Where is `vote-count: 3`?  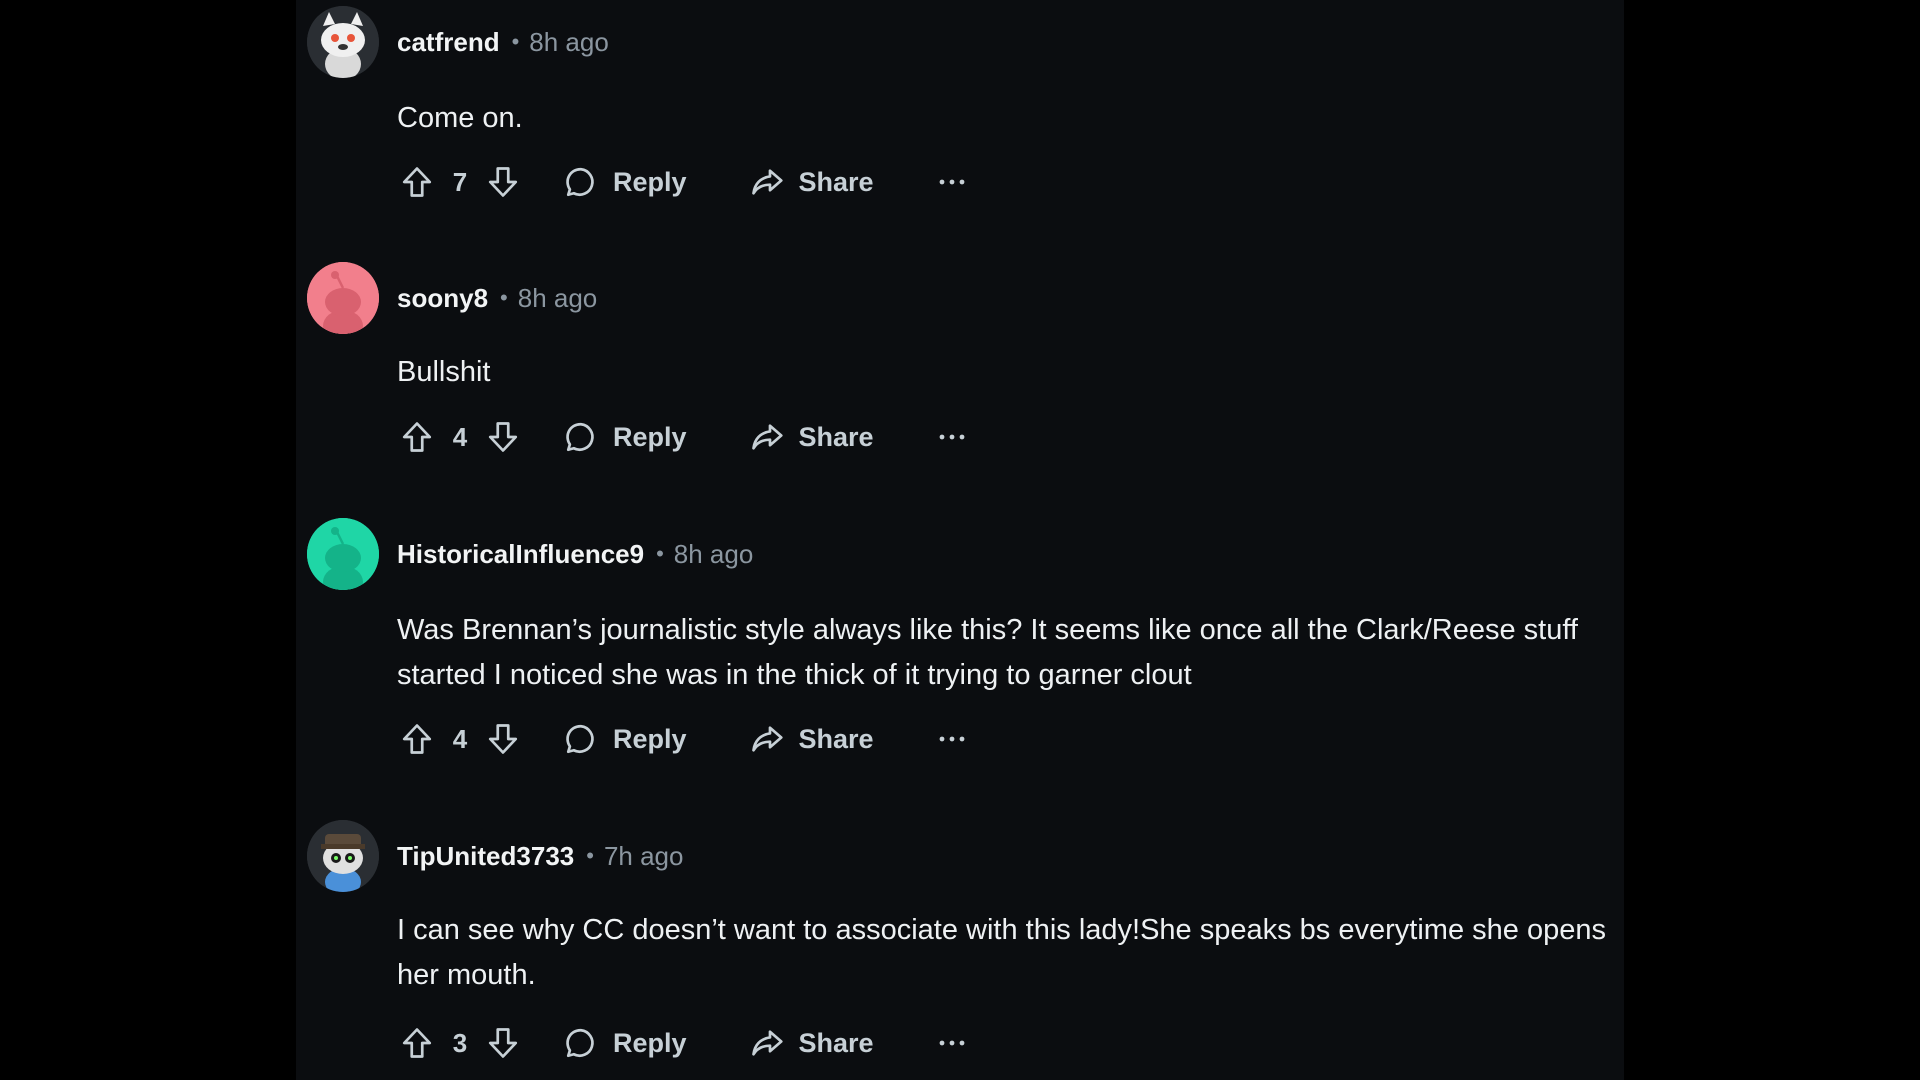 vote-count: 3 is located at coordinates (460, 1042).